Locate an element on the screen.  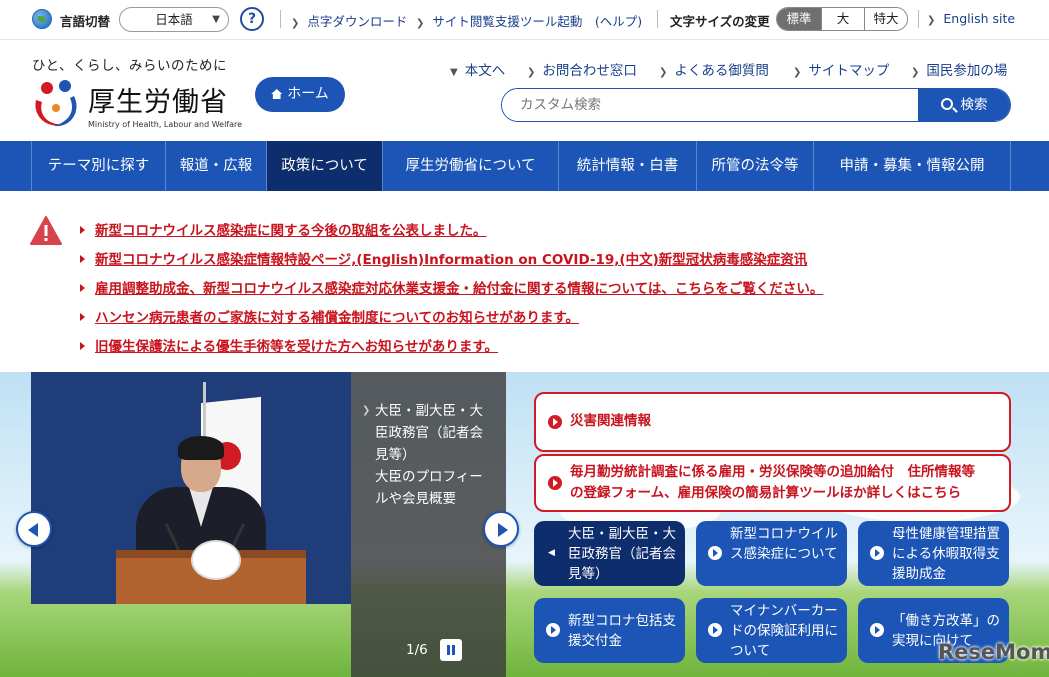
english-site-link: ❯ English site is located at coordinates (971, 18).